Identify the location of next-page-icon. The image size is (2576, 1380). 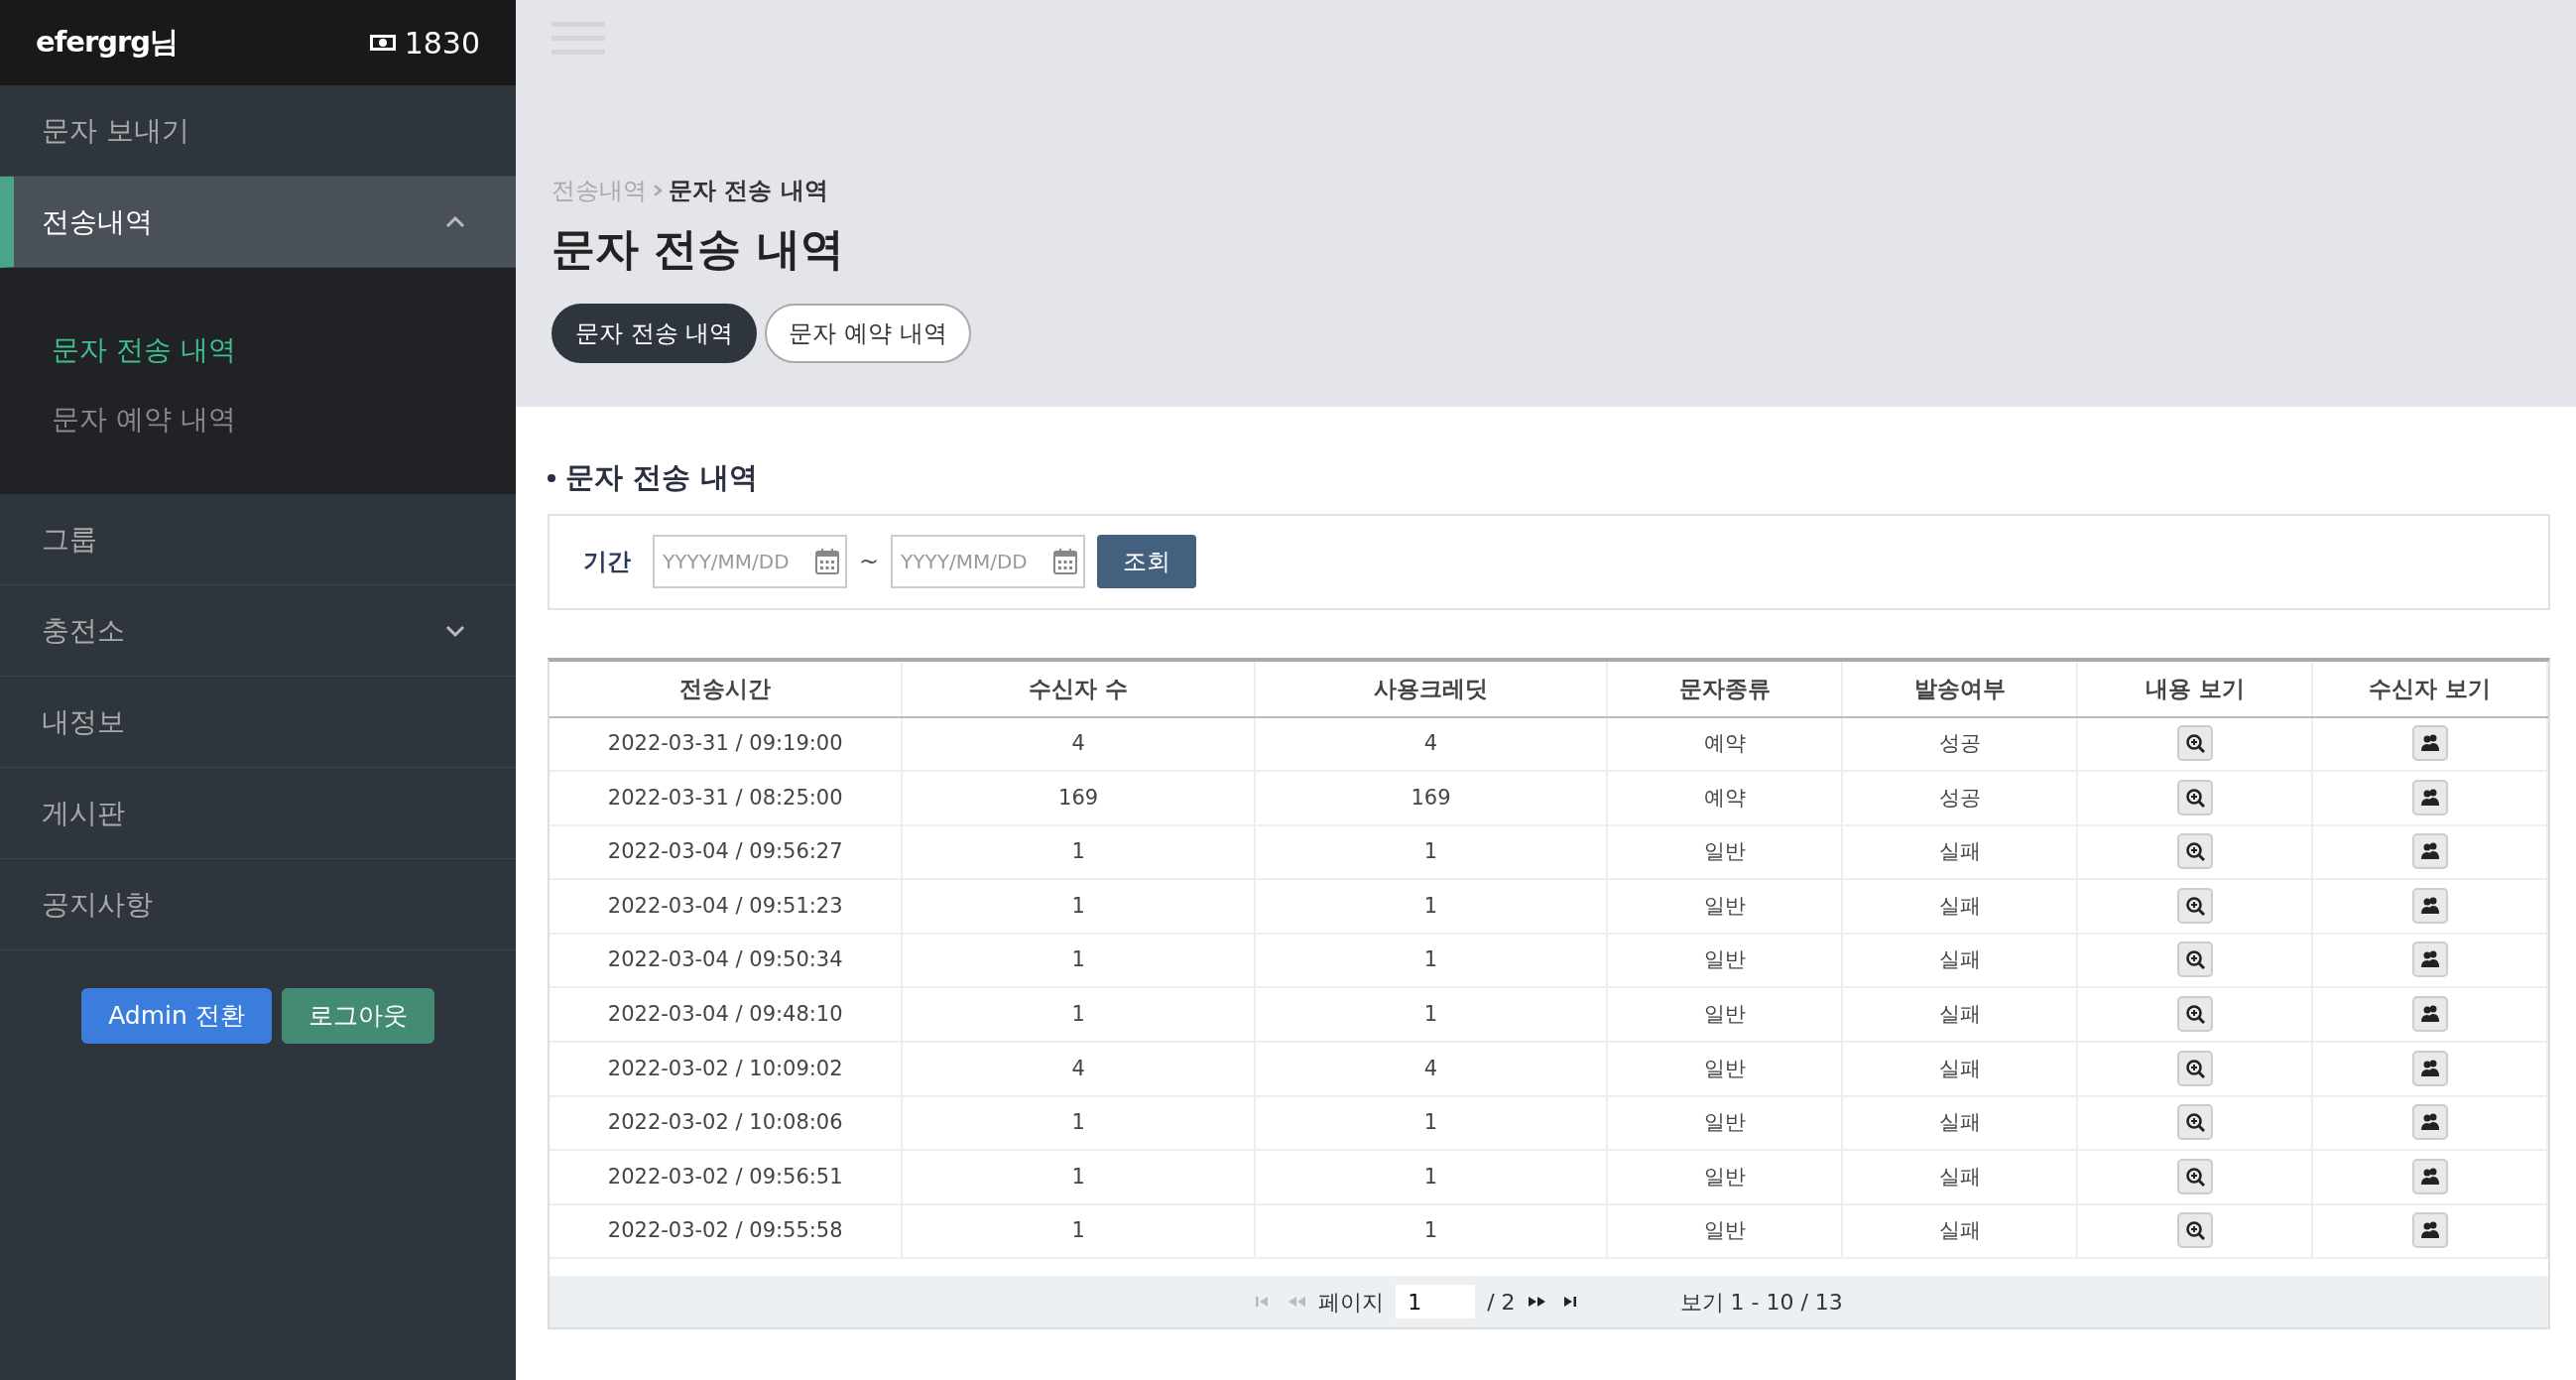
(1537, 1302).